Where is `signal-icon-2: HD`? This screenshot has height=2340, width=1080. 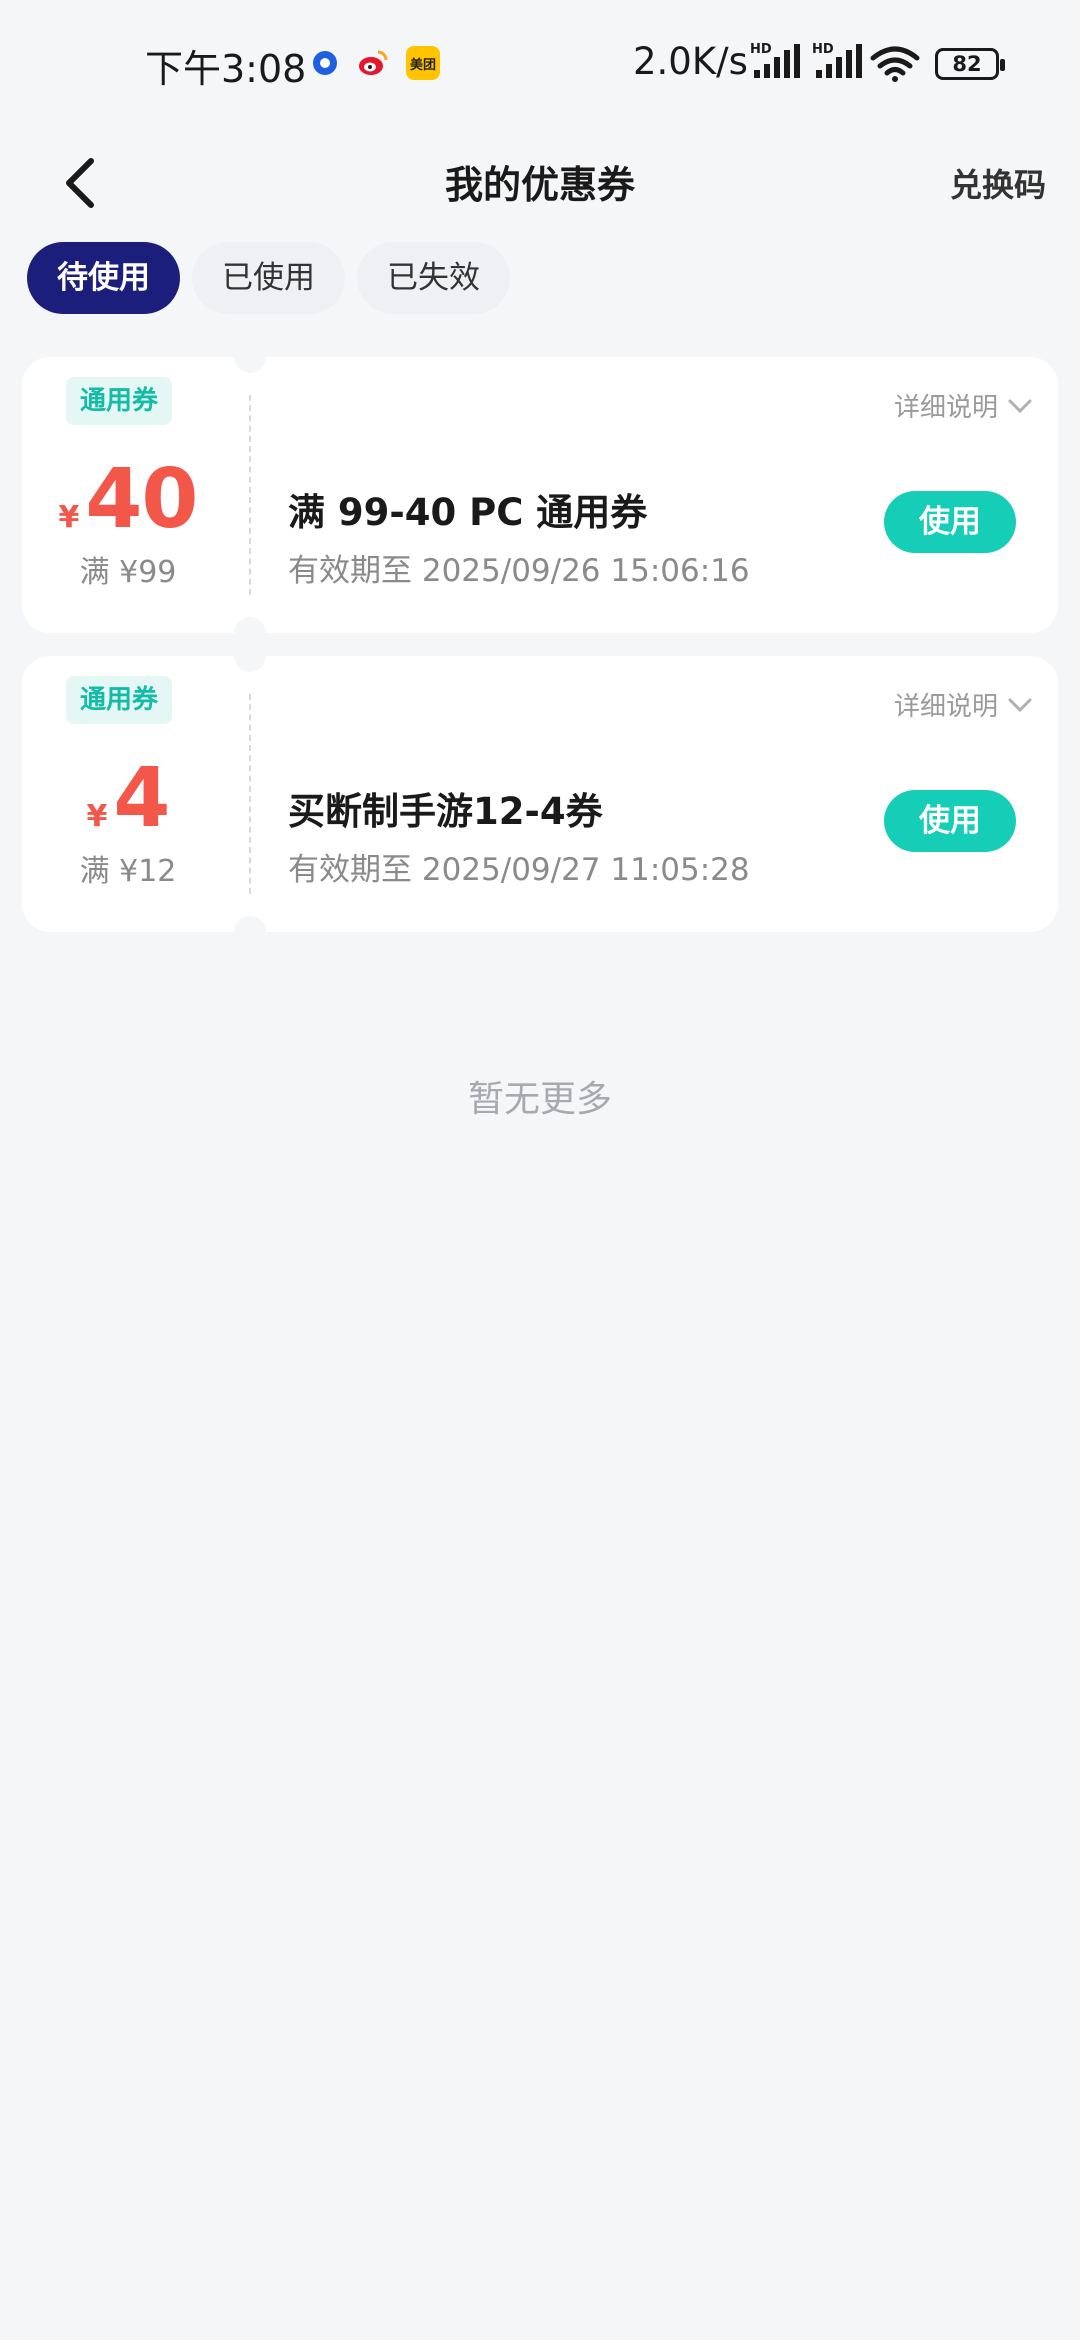 signal-icon-2: HD is located at coordinates (838, 63).